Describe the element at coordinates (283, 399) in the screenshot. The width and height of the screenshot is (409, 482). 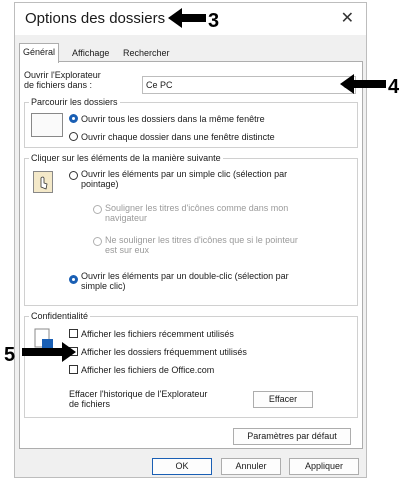
I see `clear-history-button: Effacer` at that location.